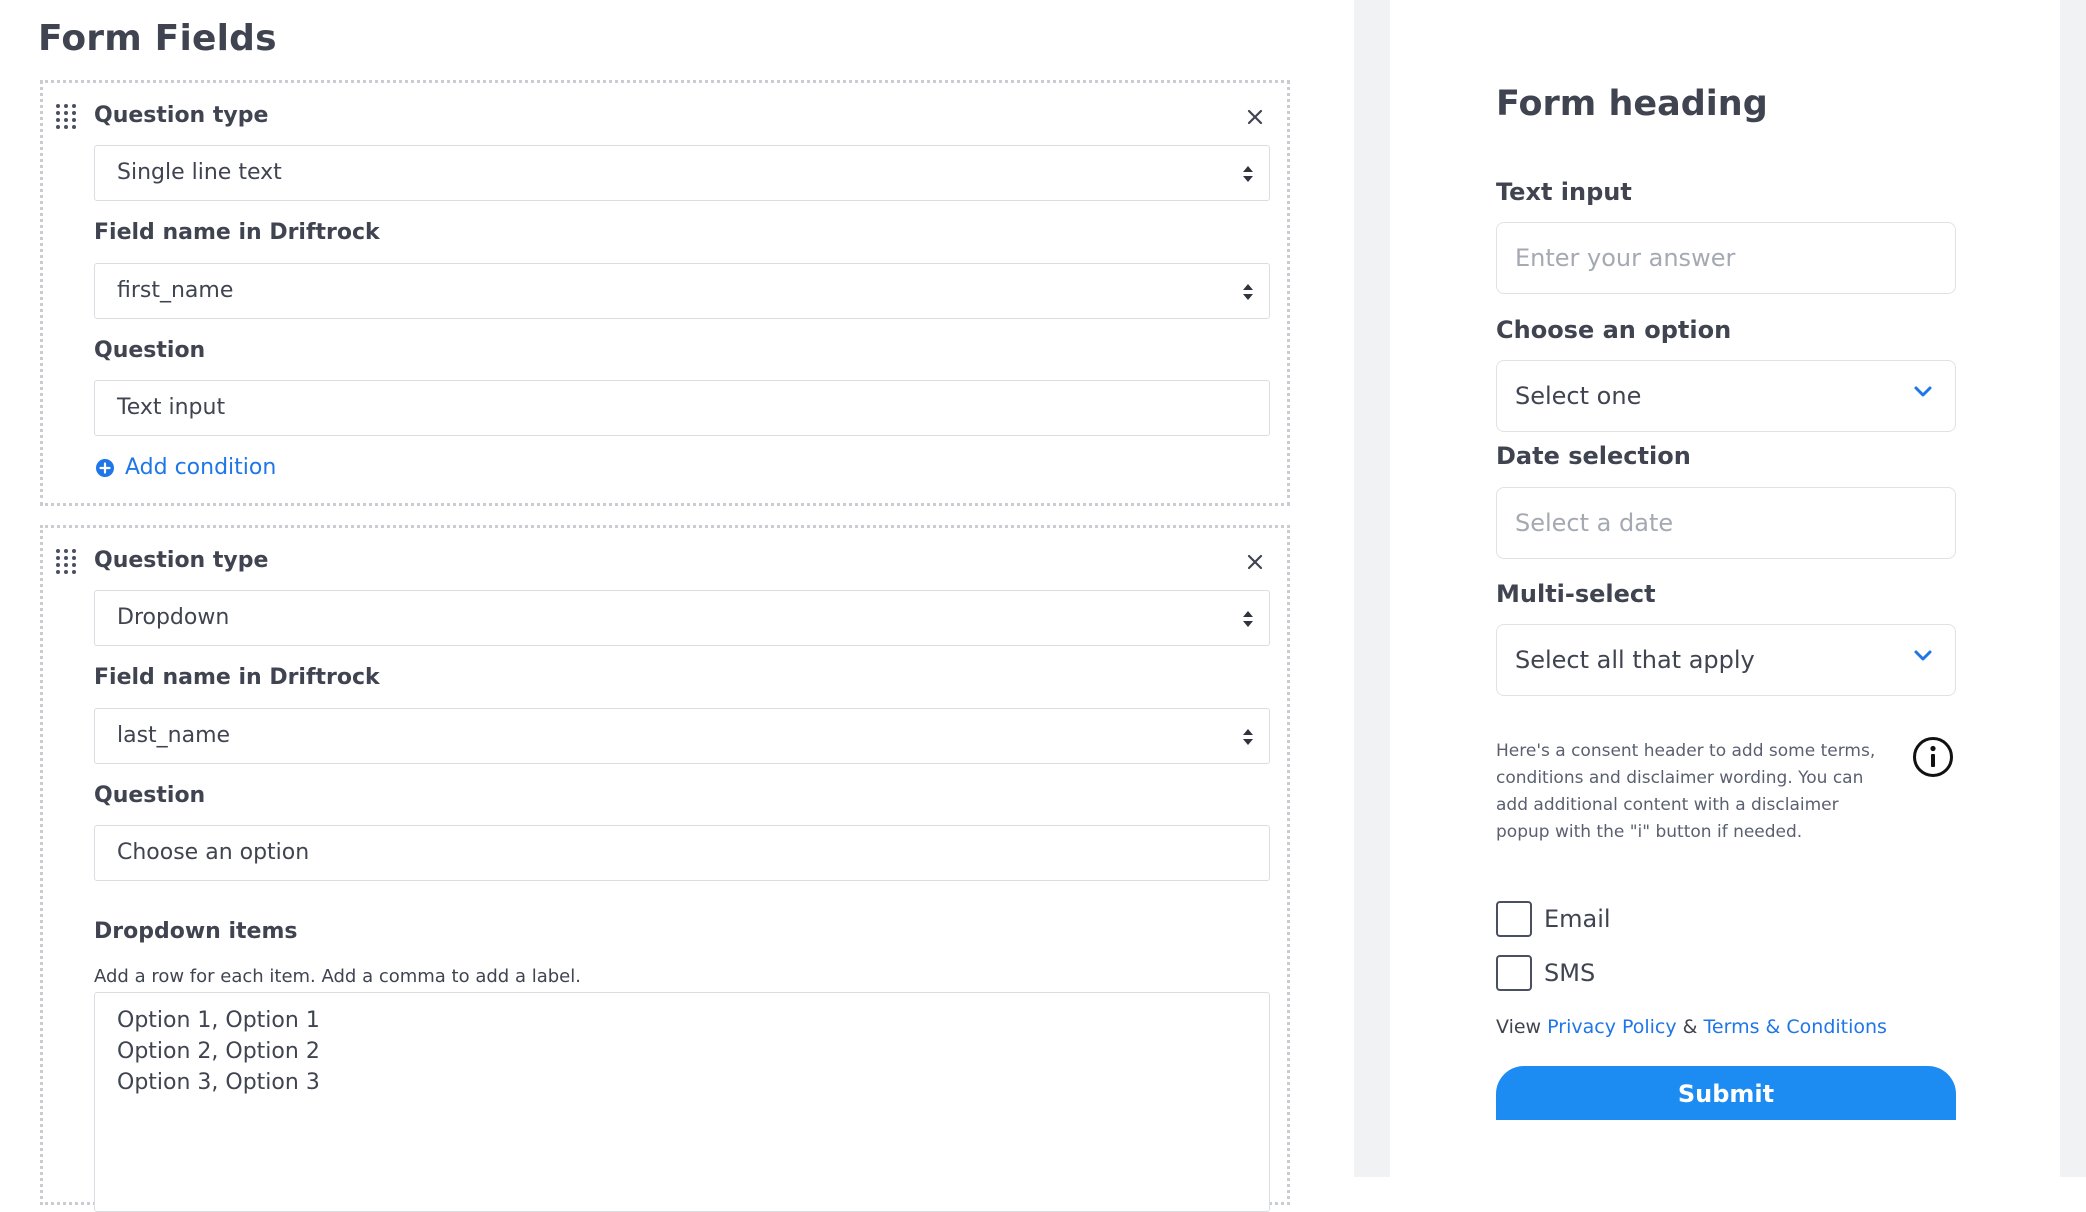  Describe the element at coordinates (201, 467) in the screenshot. I see `add-condition-label: Add condition` at that location.